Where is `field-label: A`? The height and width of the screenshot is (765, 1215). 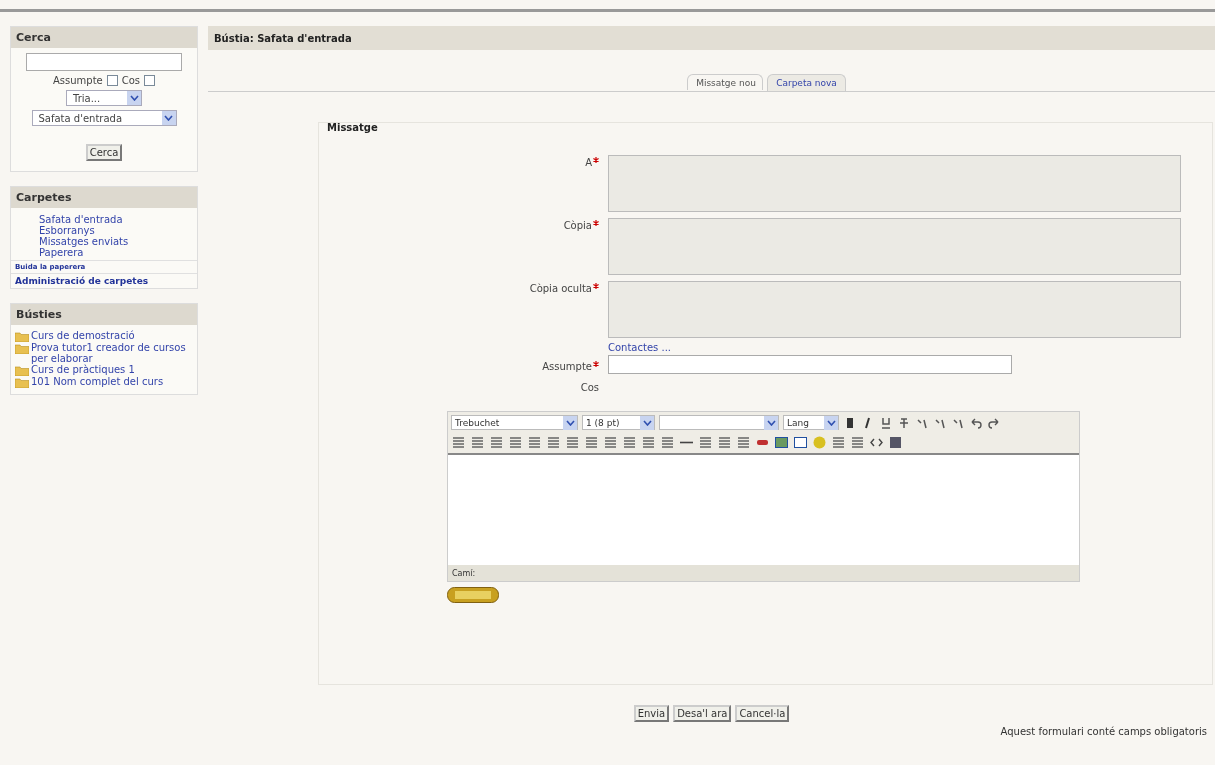 field-label: A is located at coordinates (588, 162).